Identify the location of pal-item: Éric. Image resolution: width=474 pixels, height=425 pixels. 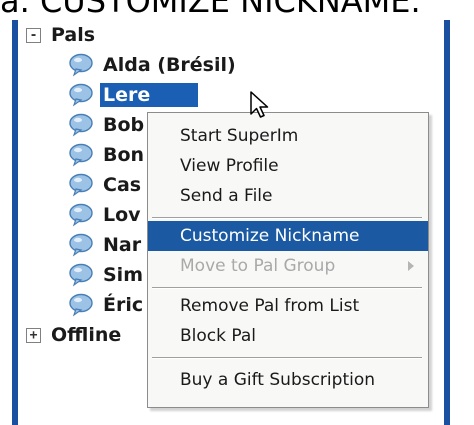
(107, 305).